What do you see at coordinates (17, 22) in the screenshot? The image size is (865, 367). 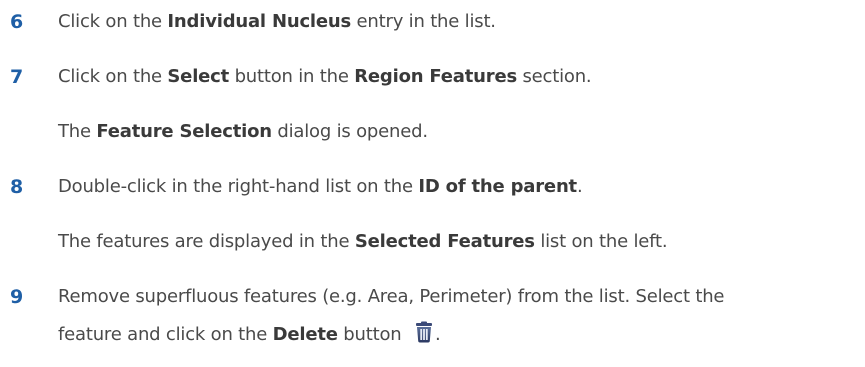 I see `step-number: 6` at bounding box center [17, 22].